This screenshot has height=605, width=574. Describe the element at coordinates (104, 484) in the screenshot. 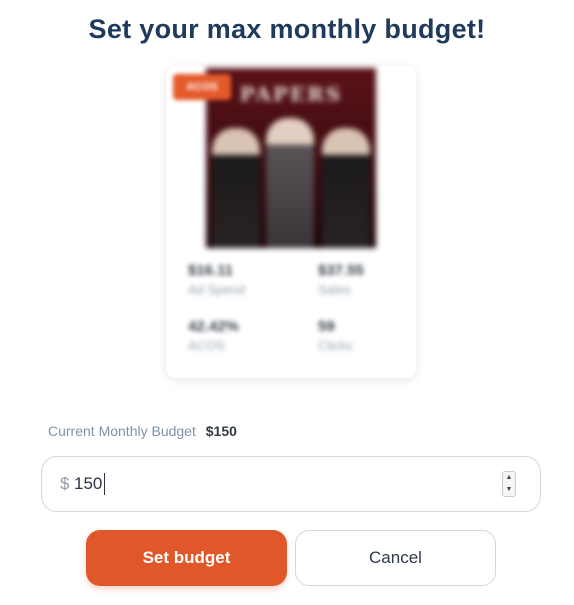

I see `text-caret` at that location.